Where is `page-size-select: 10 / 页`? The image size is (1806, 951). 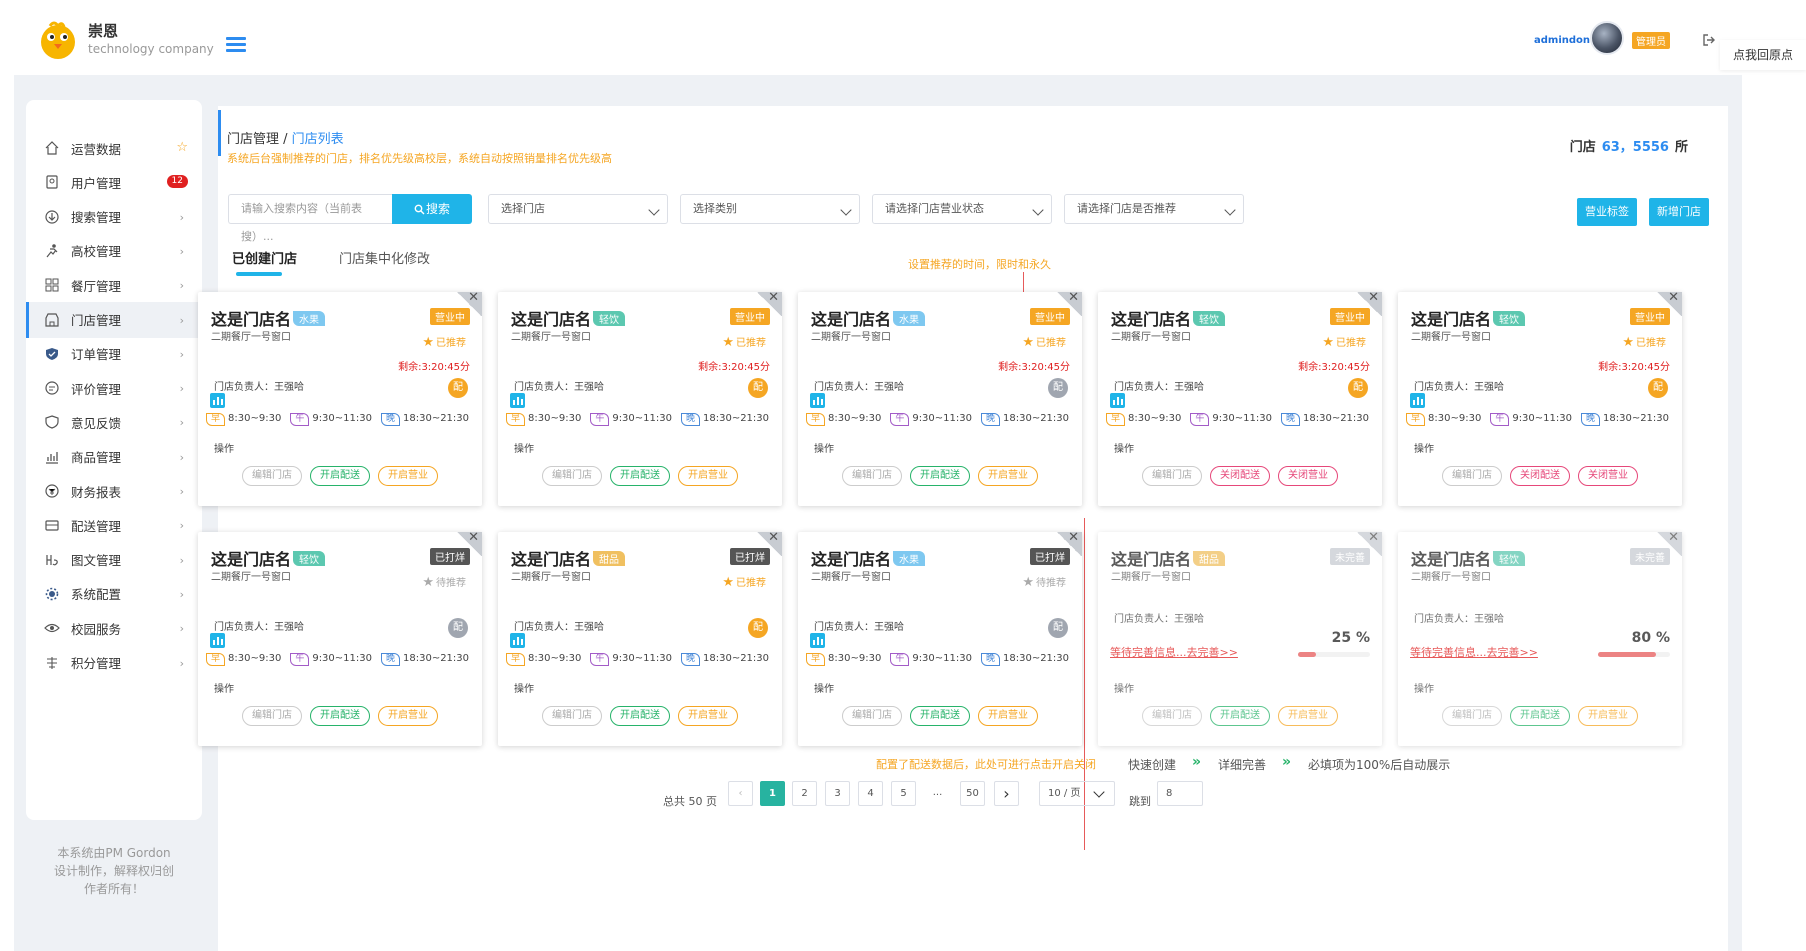 page-size-select: 10 / 页 is located at coordinates (1077, 793).